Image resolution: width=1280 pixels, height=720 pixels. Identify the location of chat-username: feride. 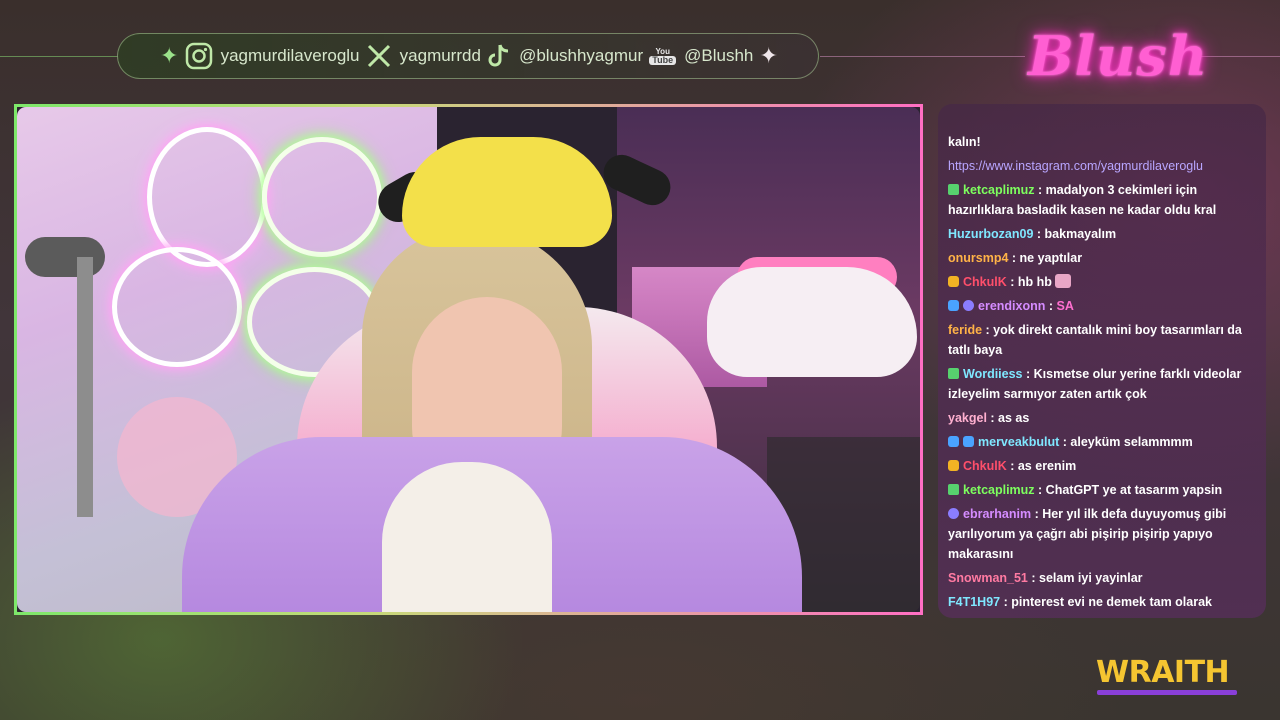
(965, 330).